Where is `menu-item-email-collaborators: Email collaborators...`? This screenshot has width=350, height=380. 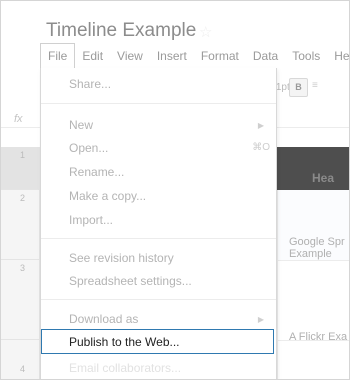 menu-item-email-collaborators: Email collaborators... is located at coordinates (125, 368).